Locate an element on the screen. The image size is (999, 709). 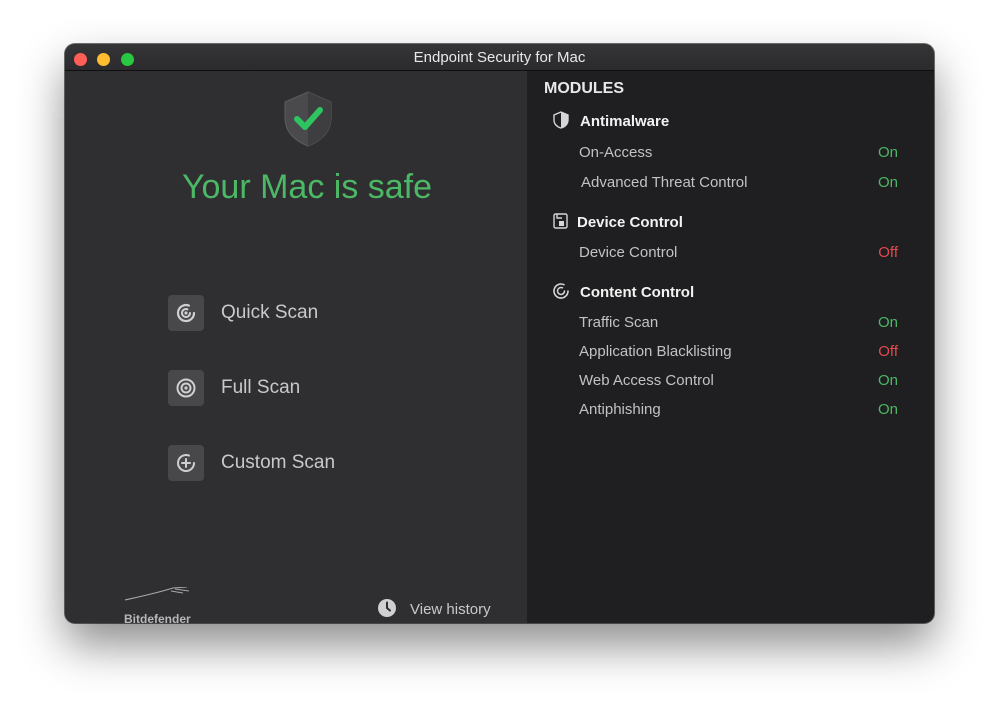
protection-status-title: Your Mac is safe is located at coordinates (307, 187).